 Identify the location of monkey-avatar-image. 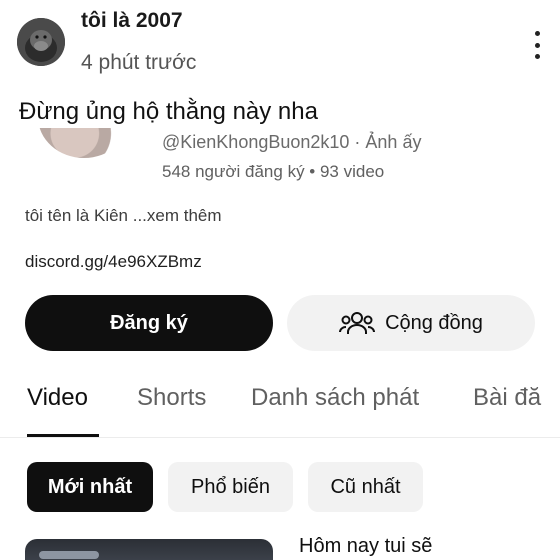
(41, 42).